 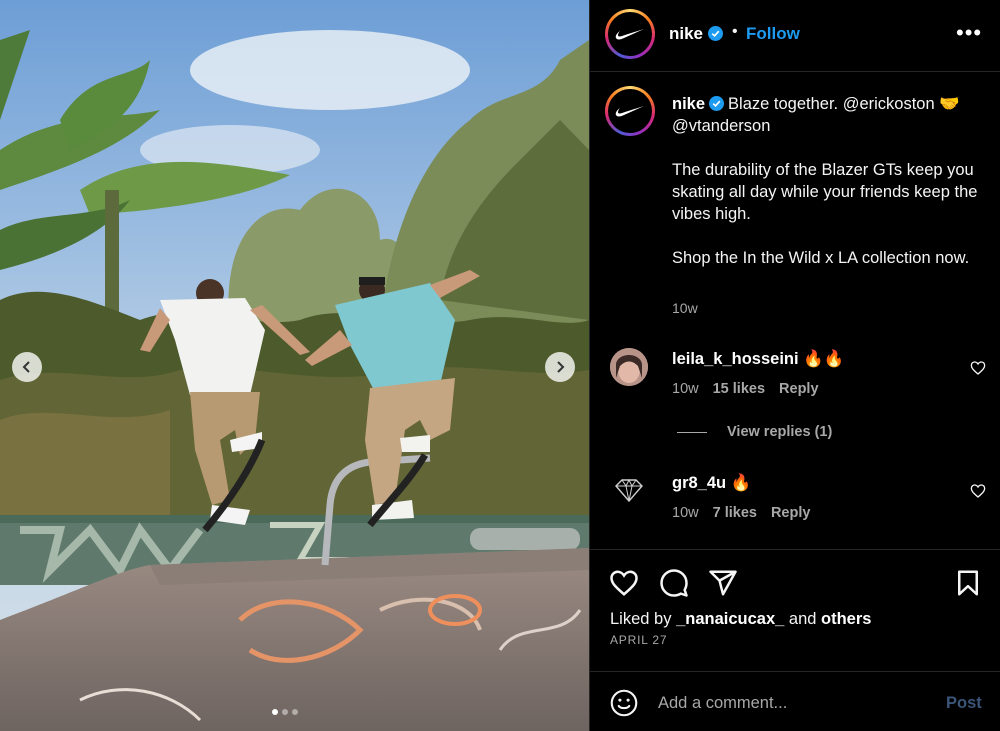 I want to click on bookmark-icon, so click(x=968, y=583).